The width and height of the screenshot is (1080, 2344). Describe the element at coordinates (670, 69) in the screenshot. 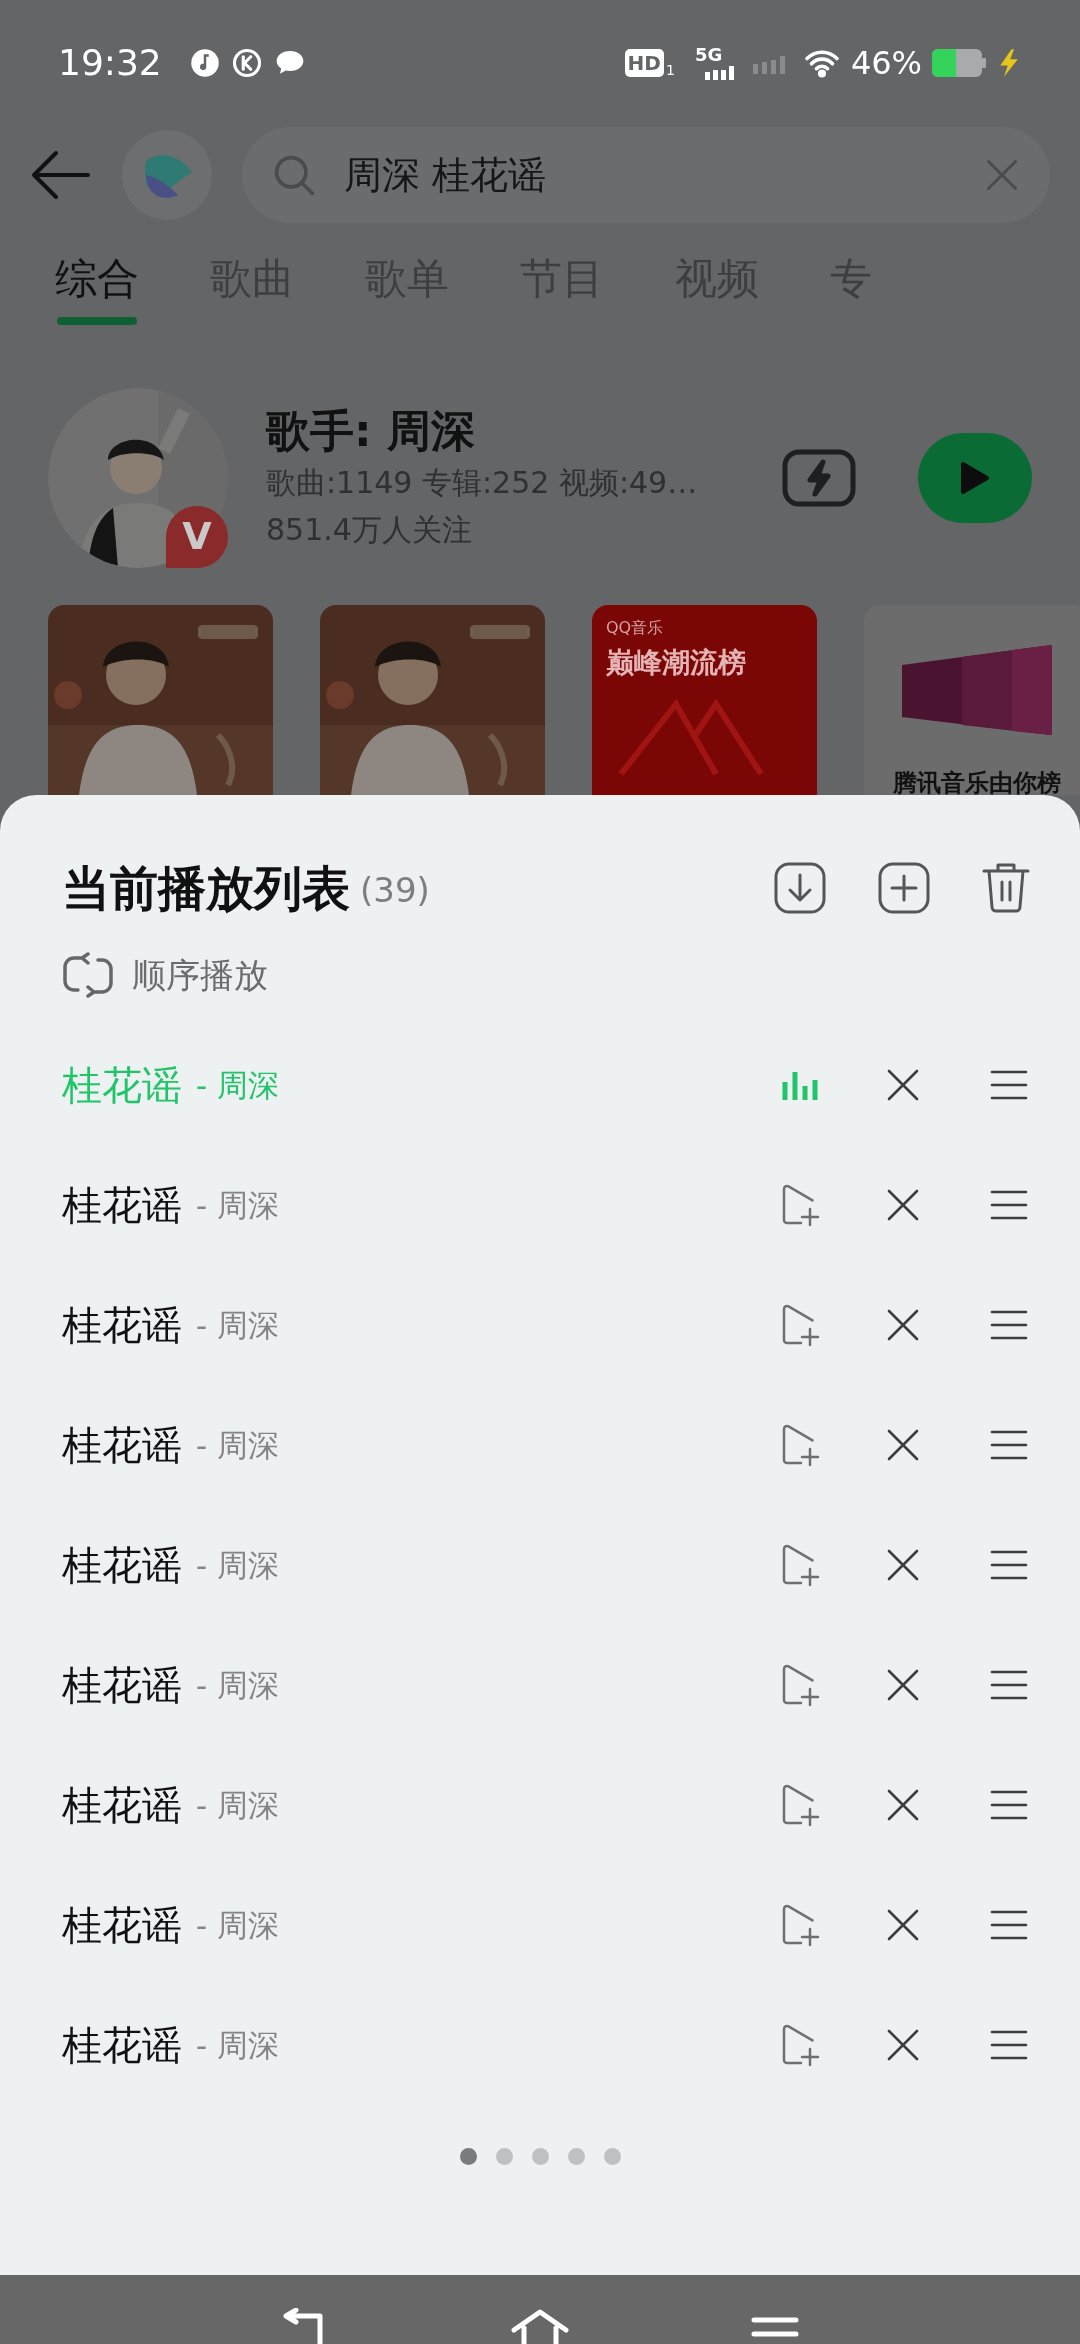

I see `sim-number: 1` at that location.